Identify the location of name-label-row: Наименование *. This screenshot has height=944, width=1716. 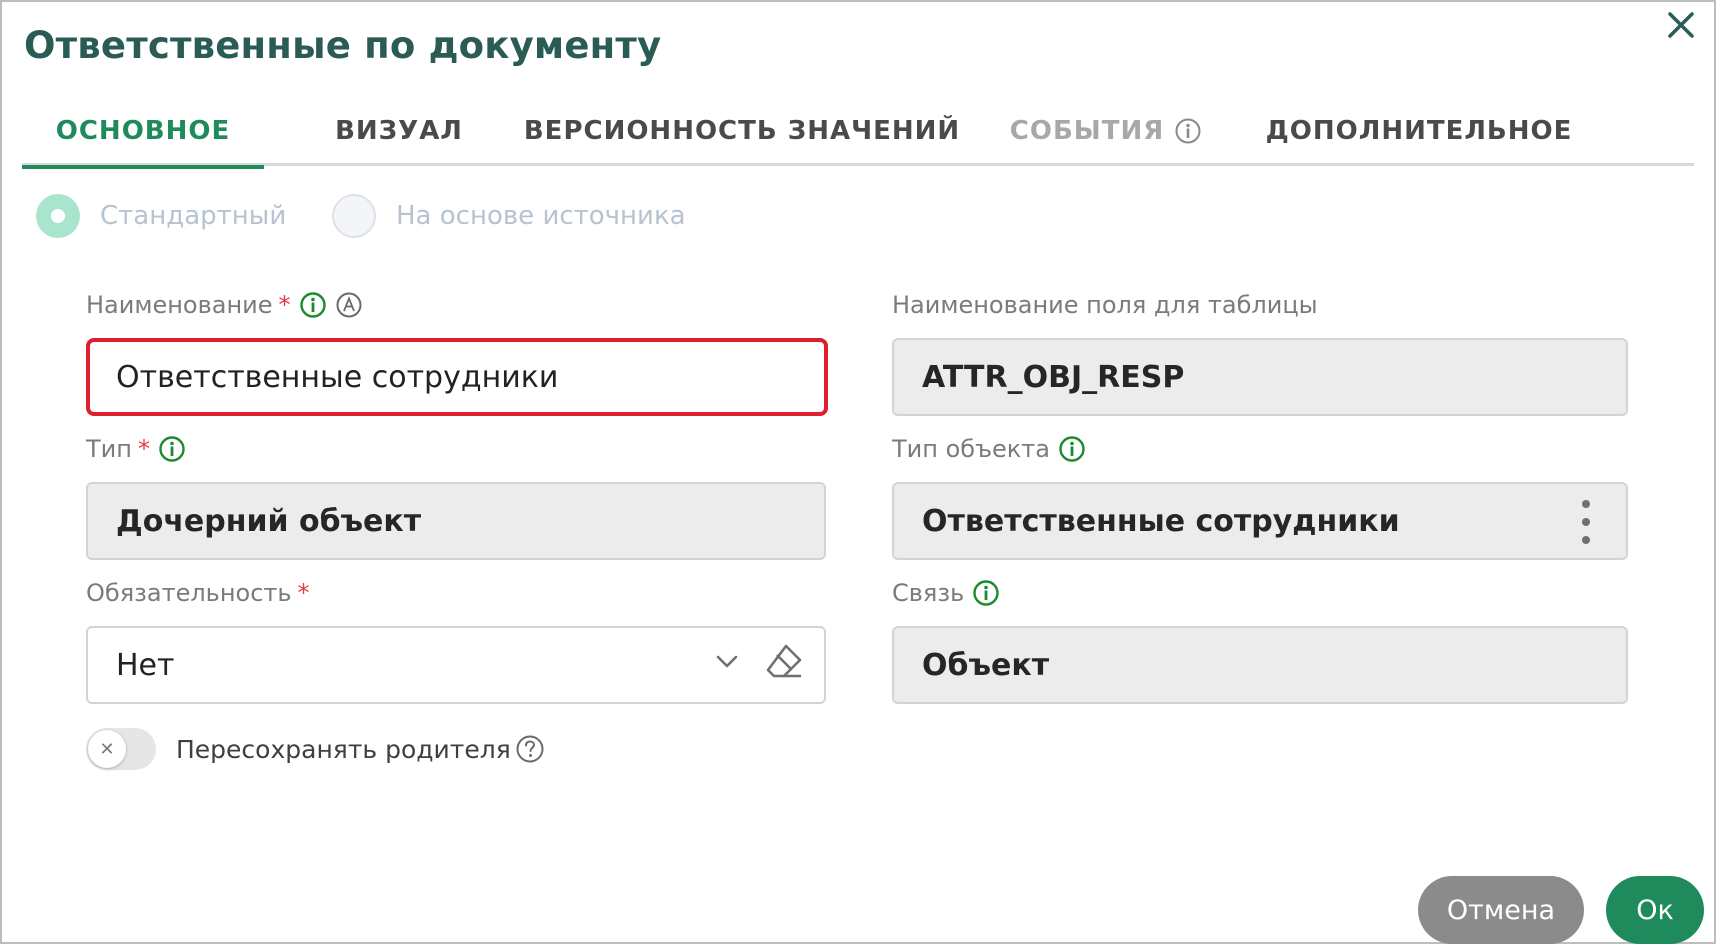
(224, 305).